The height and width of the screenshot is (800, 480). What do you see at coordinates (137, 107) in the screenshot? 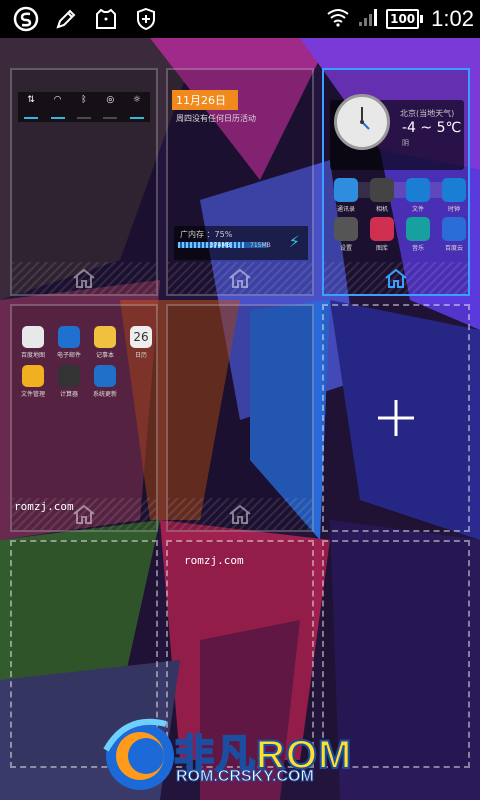
I see `brightness-toggle: ☼` at bounding box center [137, 107].